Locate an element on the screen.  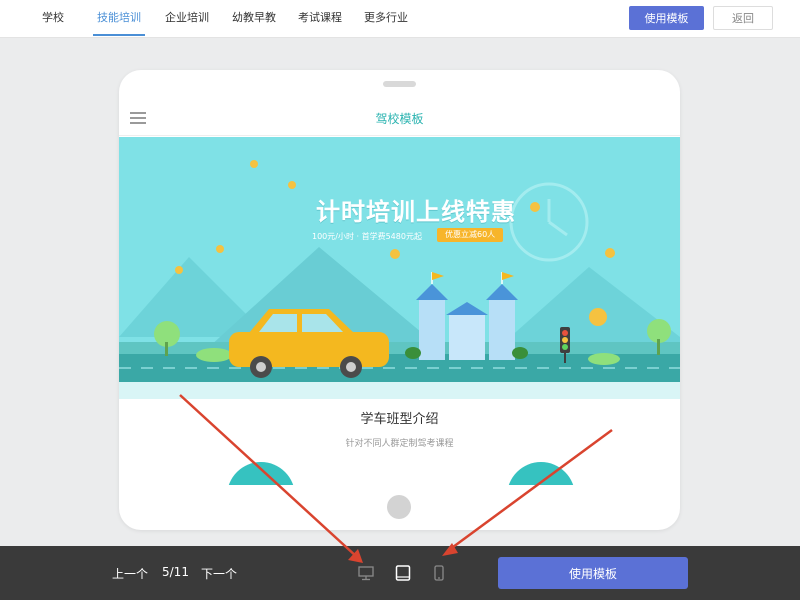
use-template-button-top: 使用模板 is located at coordinates (666, 18).